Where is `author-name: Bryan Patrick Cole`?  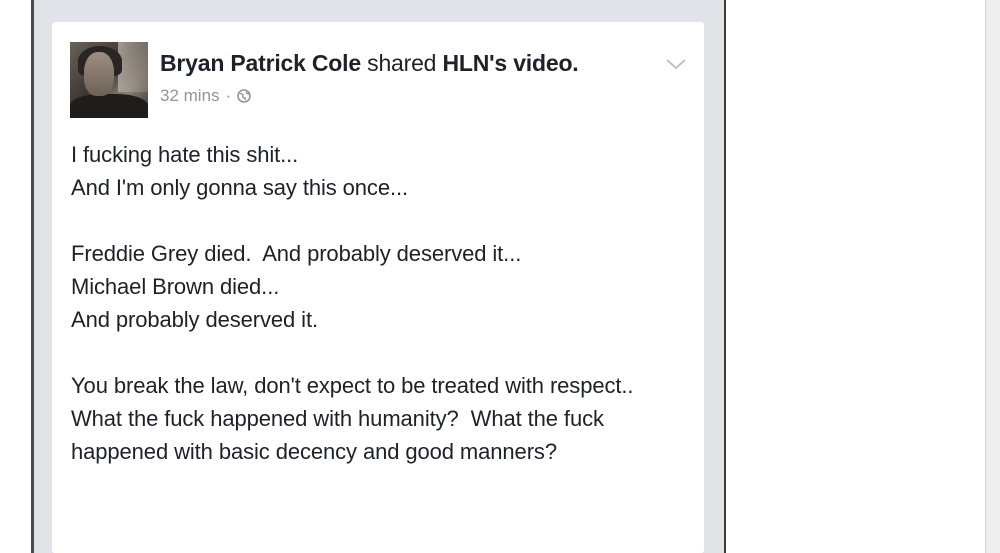 author-name: Bryan Patrick Cole is located at coordinates (260, 63).